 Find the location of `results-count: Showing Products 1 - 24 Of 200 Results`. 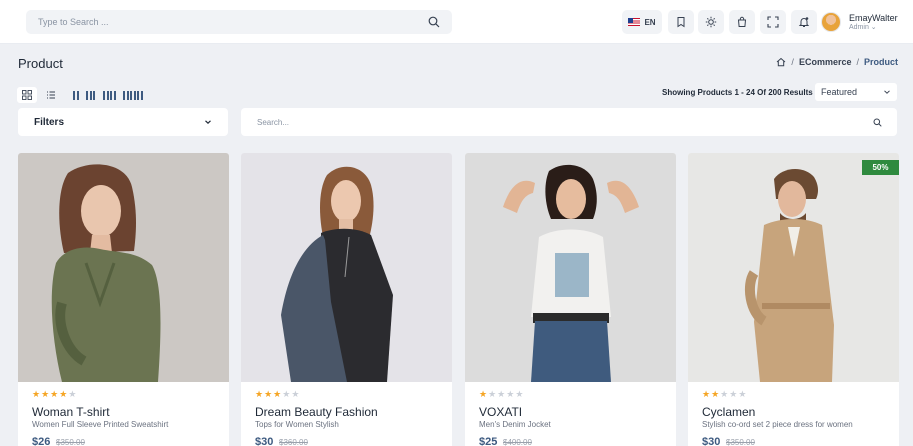

results-count: Showing Products 1 - 24 Of 200 Results is located at coordinates (737, 92).